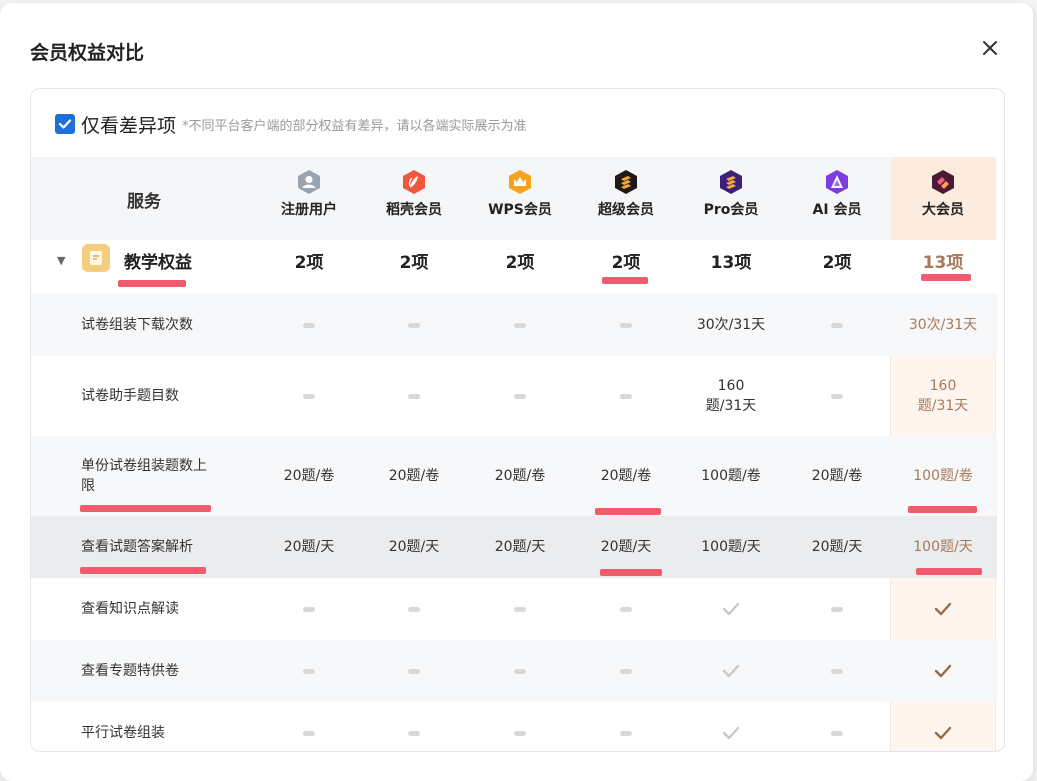  Describe the element at coordinates (731, 210) in the screenshot. I see `tier-name: Pro会员` at that location.